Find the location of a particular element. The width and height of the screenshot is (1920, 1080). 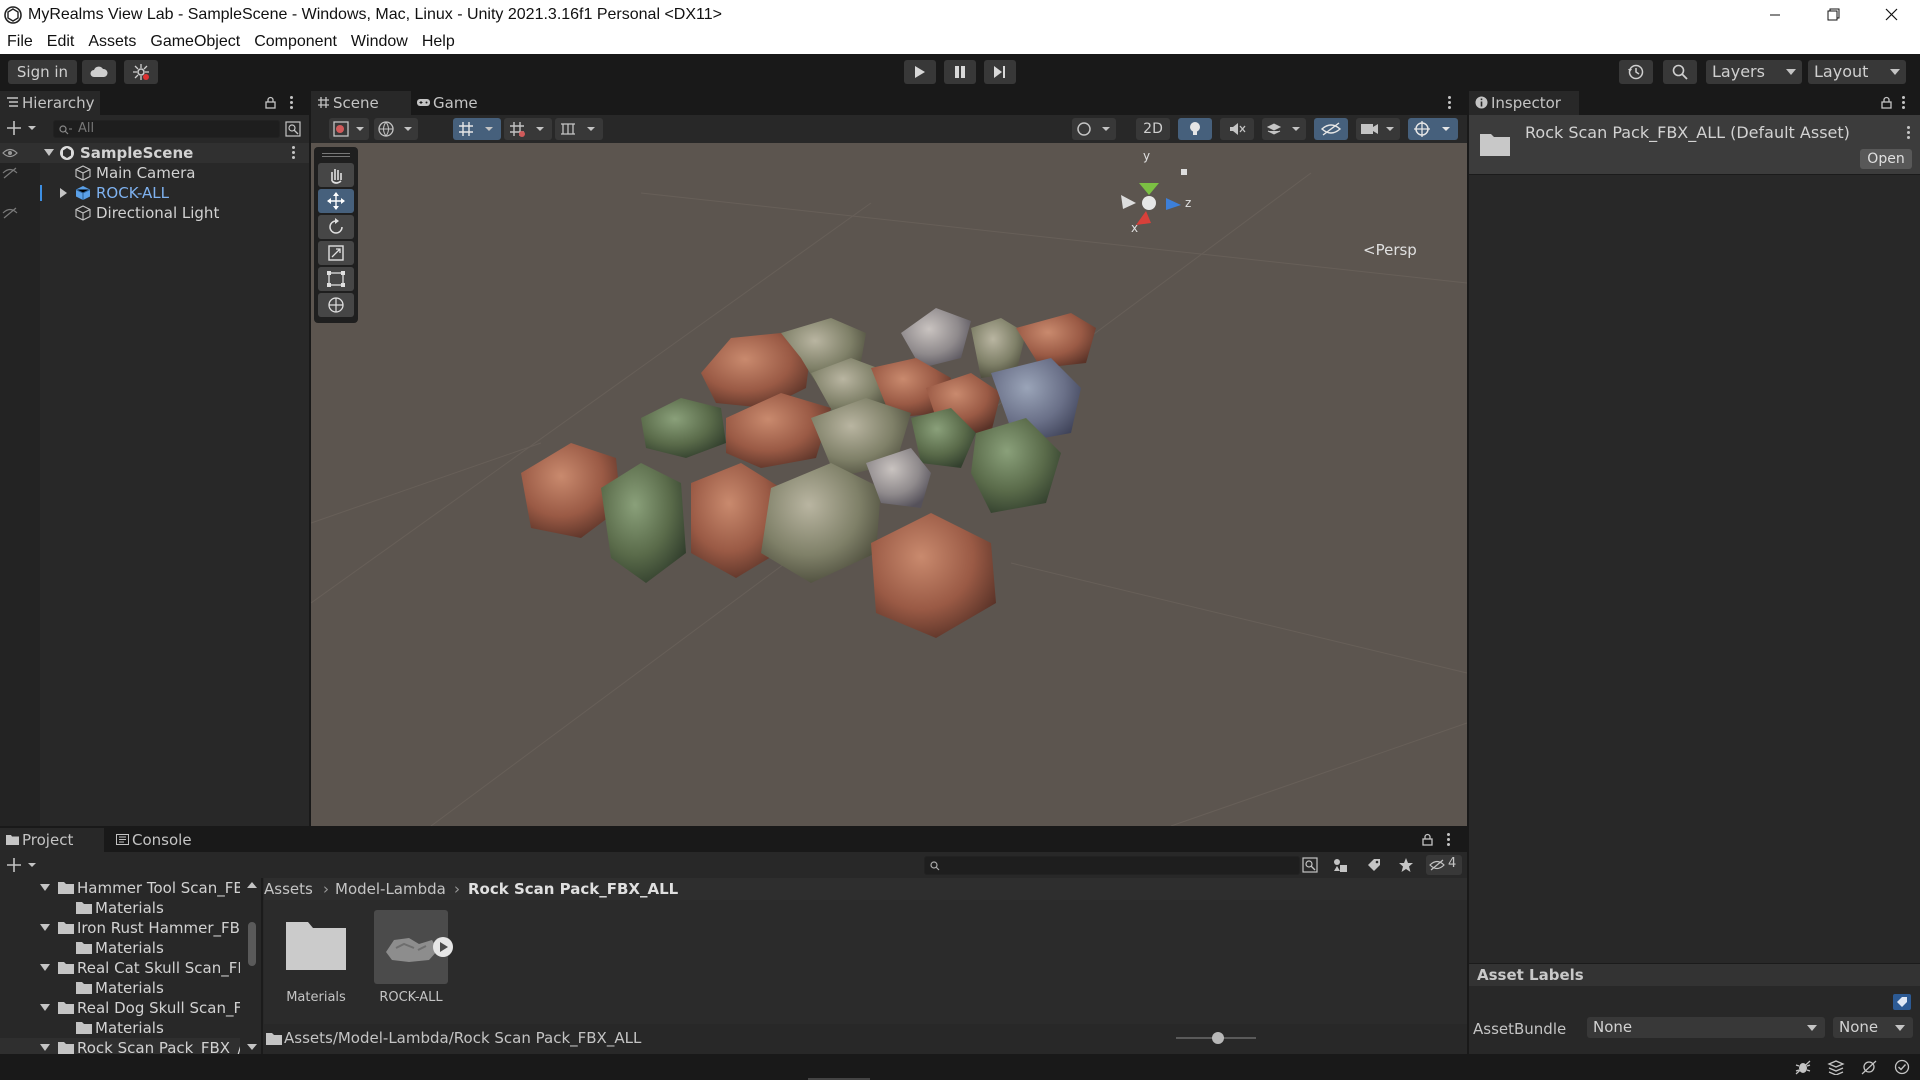

scene-search-icon is located at coordinates (293, 129).